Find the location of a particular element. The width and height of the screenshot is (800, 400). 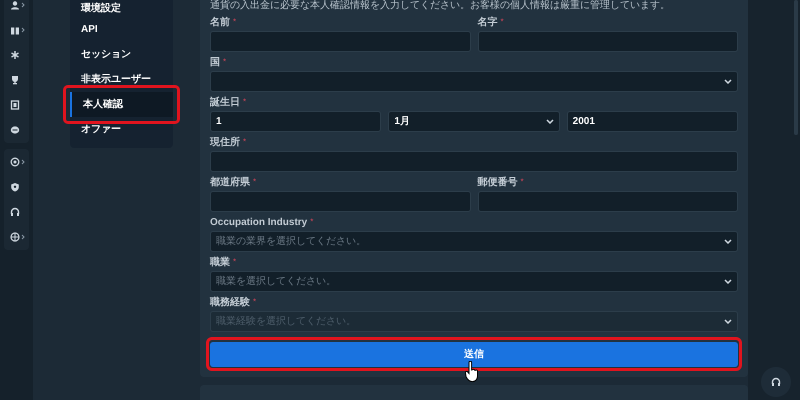

menu-item: オファー is located at coordinates (121, 129).